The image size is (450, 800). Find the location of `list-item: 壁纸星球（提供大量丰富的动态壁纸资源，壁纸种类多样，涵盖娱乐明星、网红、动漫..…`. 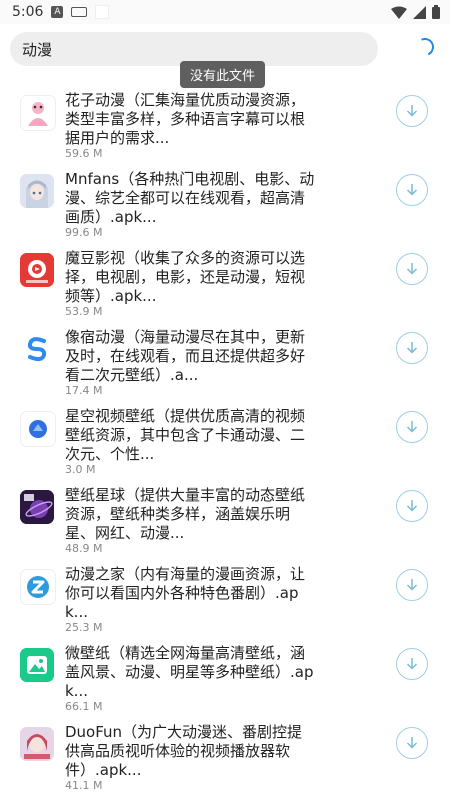

list-item: 壁纸星球（提供大量丰富的动态壁纸资源，壁纸种类多样，涵盖娱乐明星、网红、动漫..… is located at coordinates (225, 518).